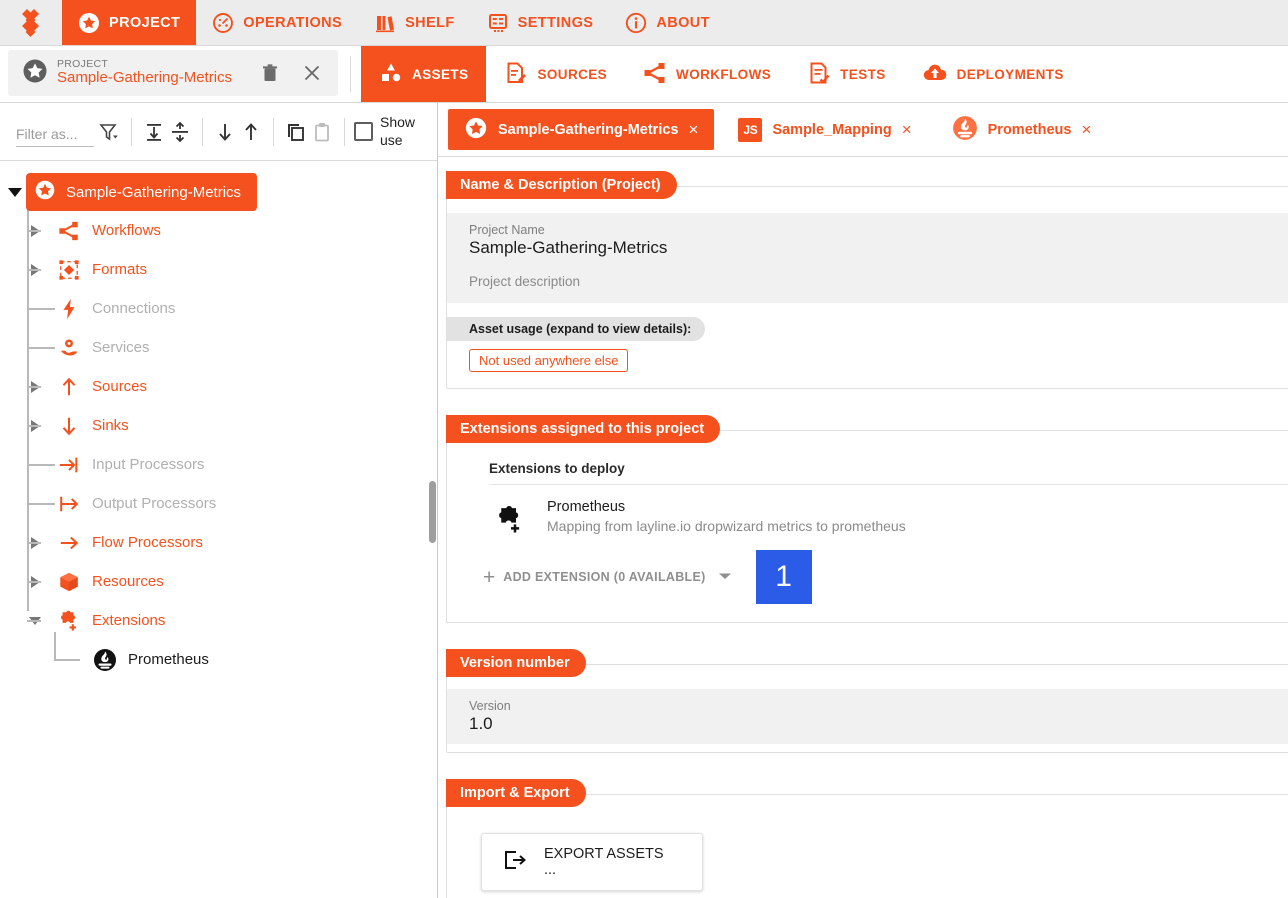 This screenshot has height=898, width=1288. What do you see at coordinates (293, 22) in the screenshot?
I see `topmenu-label: OPERATIONS` at bounding box center [293, 22].